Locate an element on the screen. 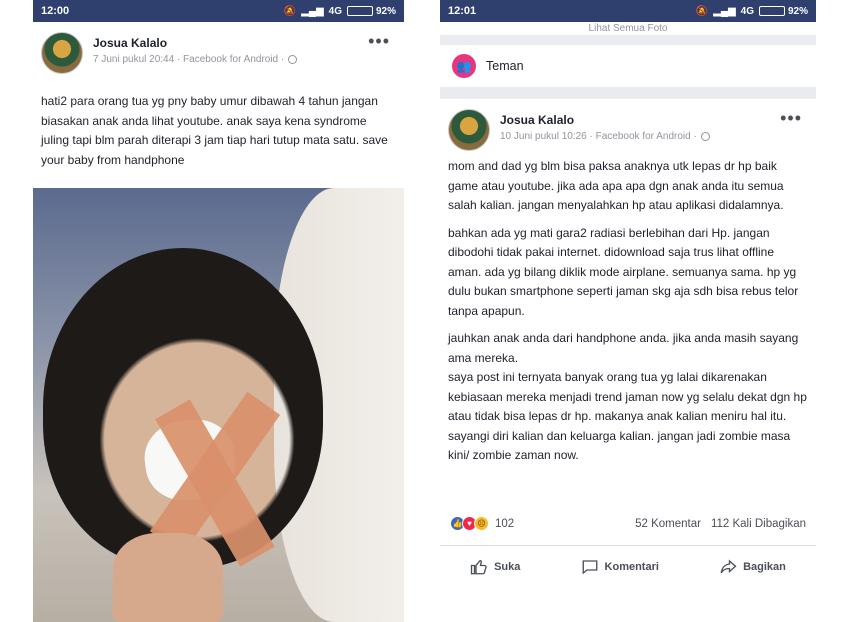 This screenshot has height=622, width=850. friends-label: Teman is located at coordinates (505, 66).